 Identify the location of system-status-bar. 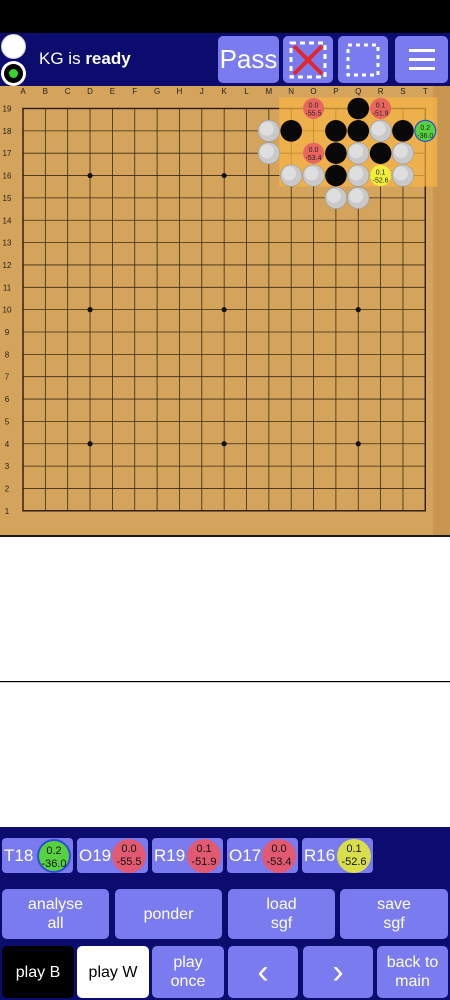
(225, 16).